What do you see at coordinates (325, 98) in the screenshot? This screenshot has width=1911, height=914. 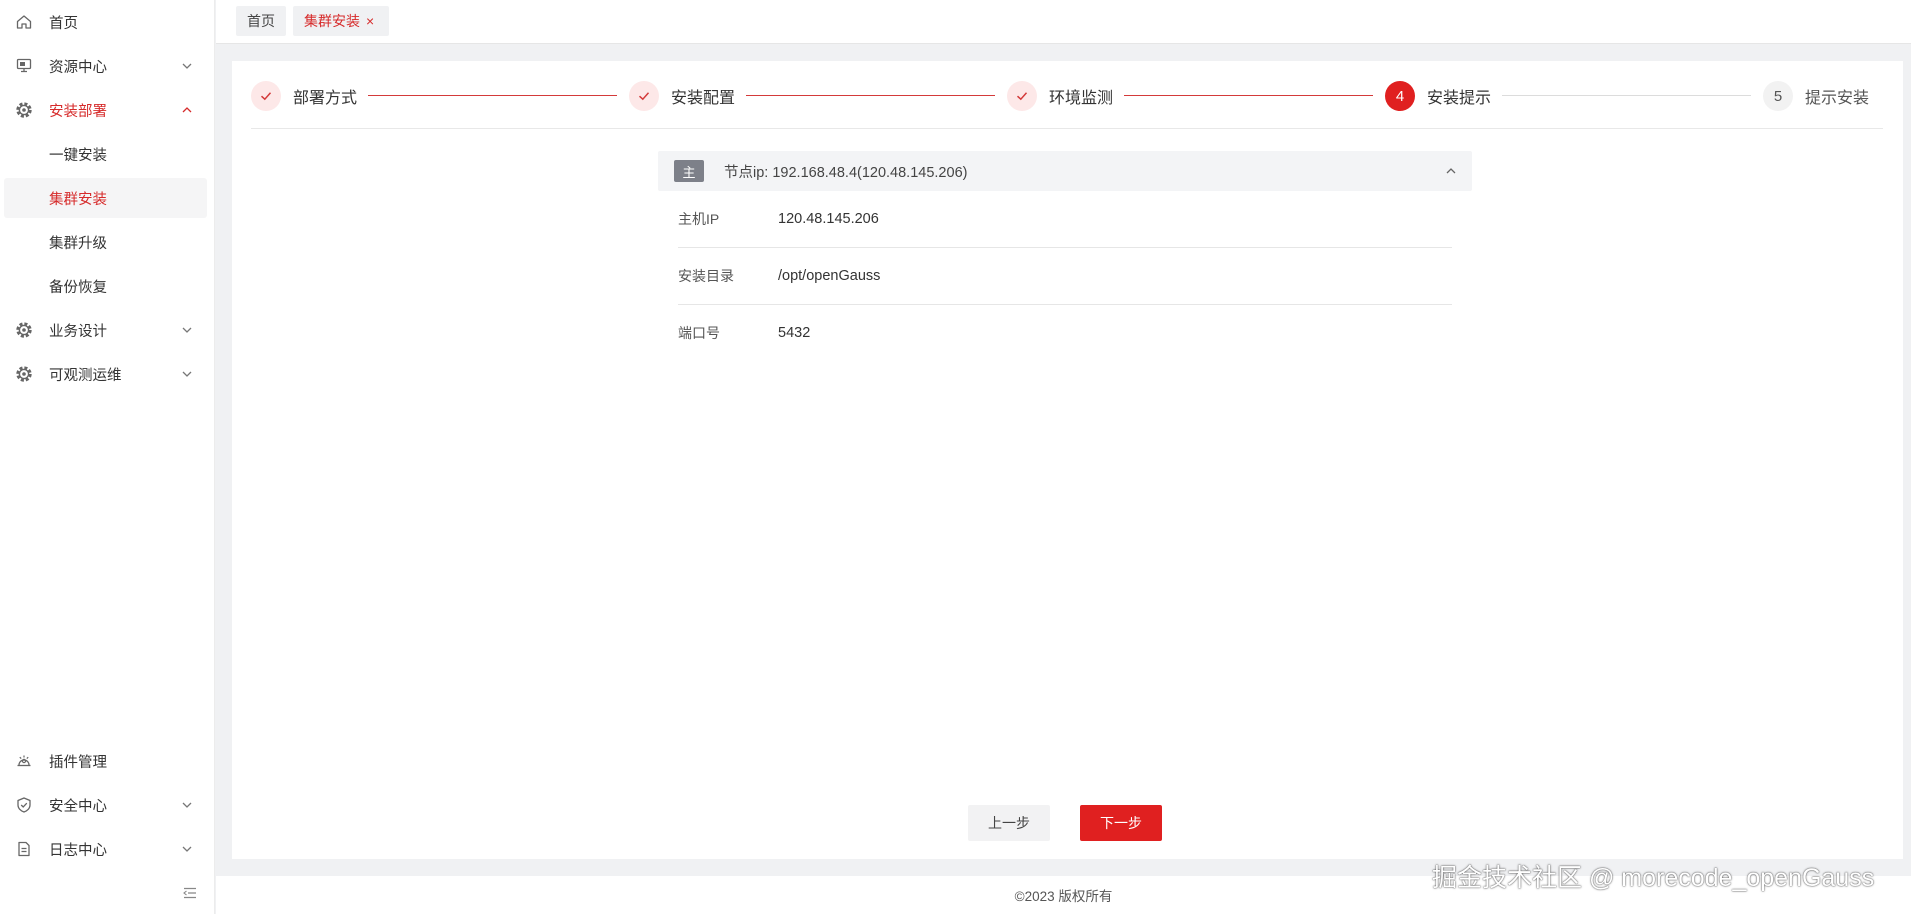 I see `step-label: 部署方式` at bounding box center [325, 98].